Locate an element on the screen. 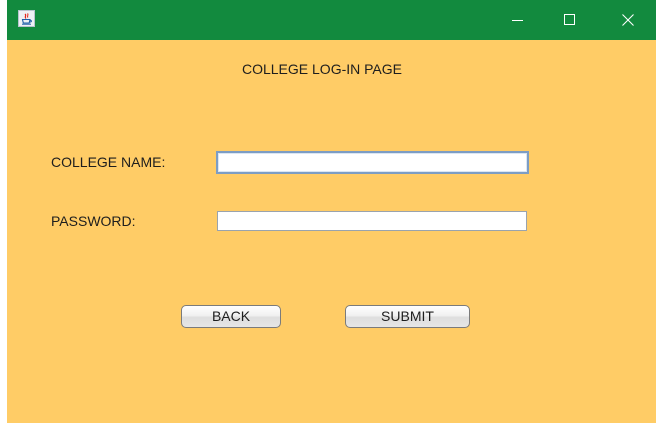 The height and width of the screenshot is (423, 656). maximize-button is located at coordinates (570, 20).